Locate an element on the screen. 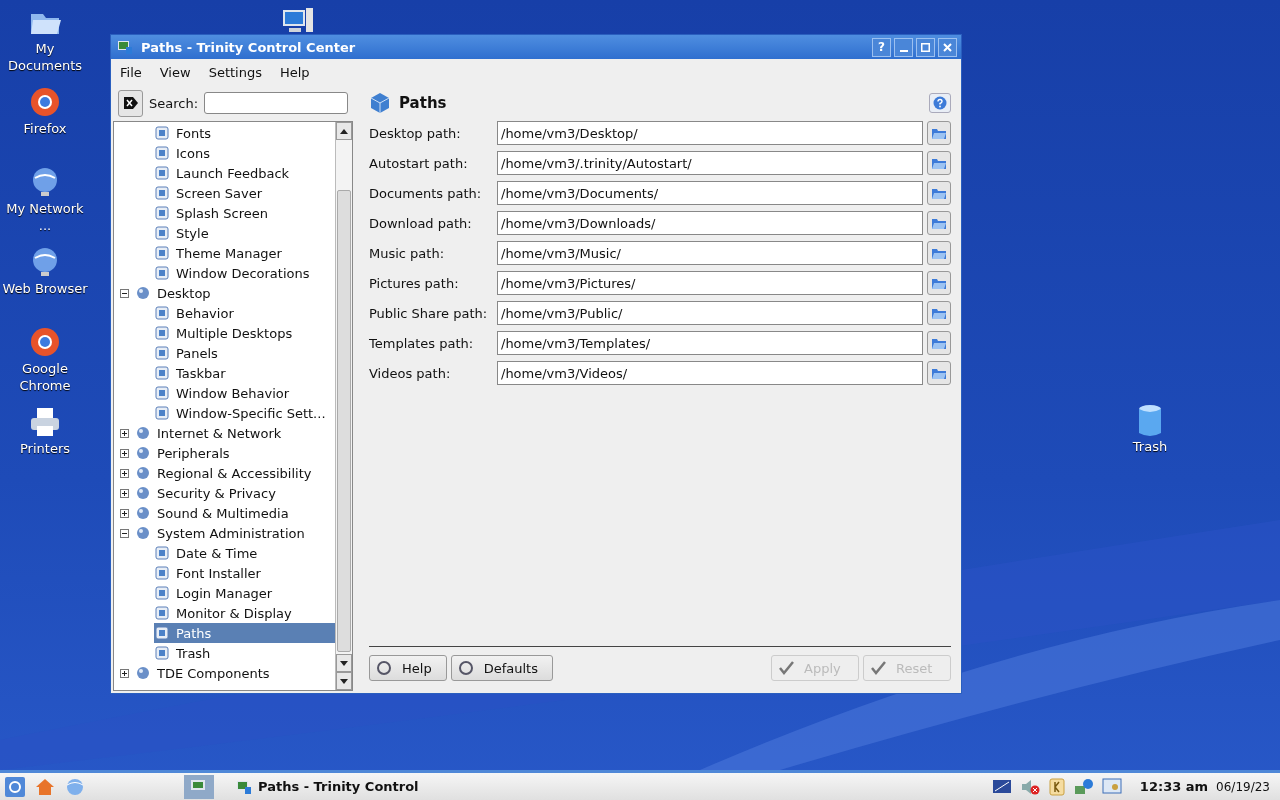 The image size is (1280, 800). path-label: Desktop path: is located at coordinates (415, 133).